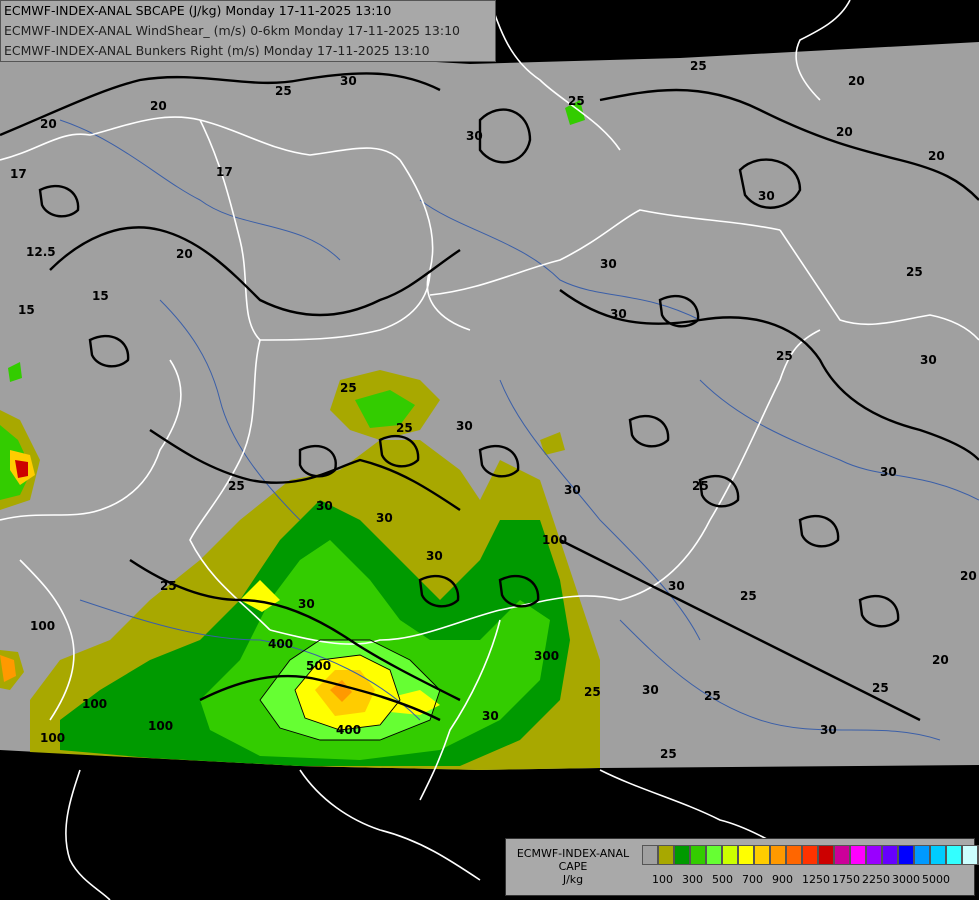  I want to click on legend-swatches, so click(810, 855).